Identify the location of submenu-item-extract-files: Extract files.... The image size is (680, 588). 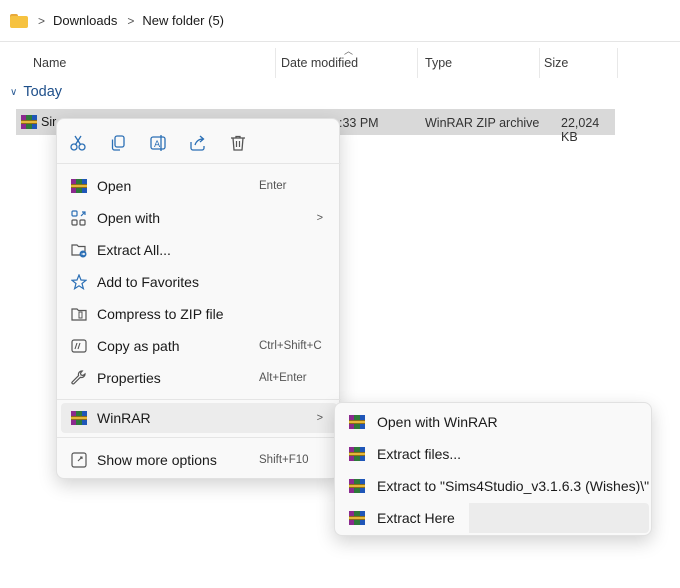
(494, 454).